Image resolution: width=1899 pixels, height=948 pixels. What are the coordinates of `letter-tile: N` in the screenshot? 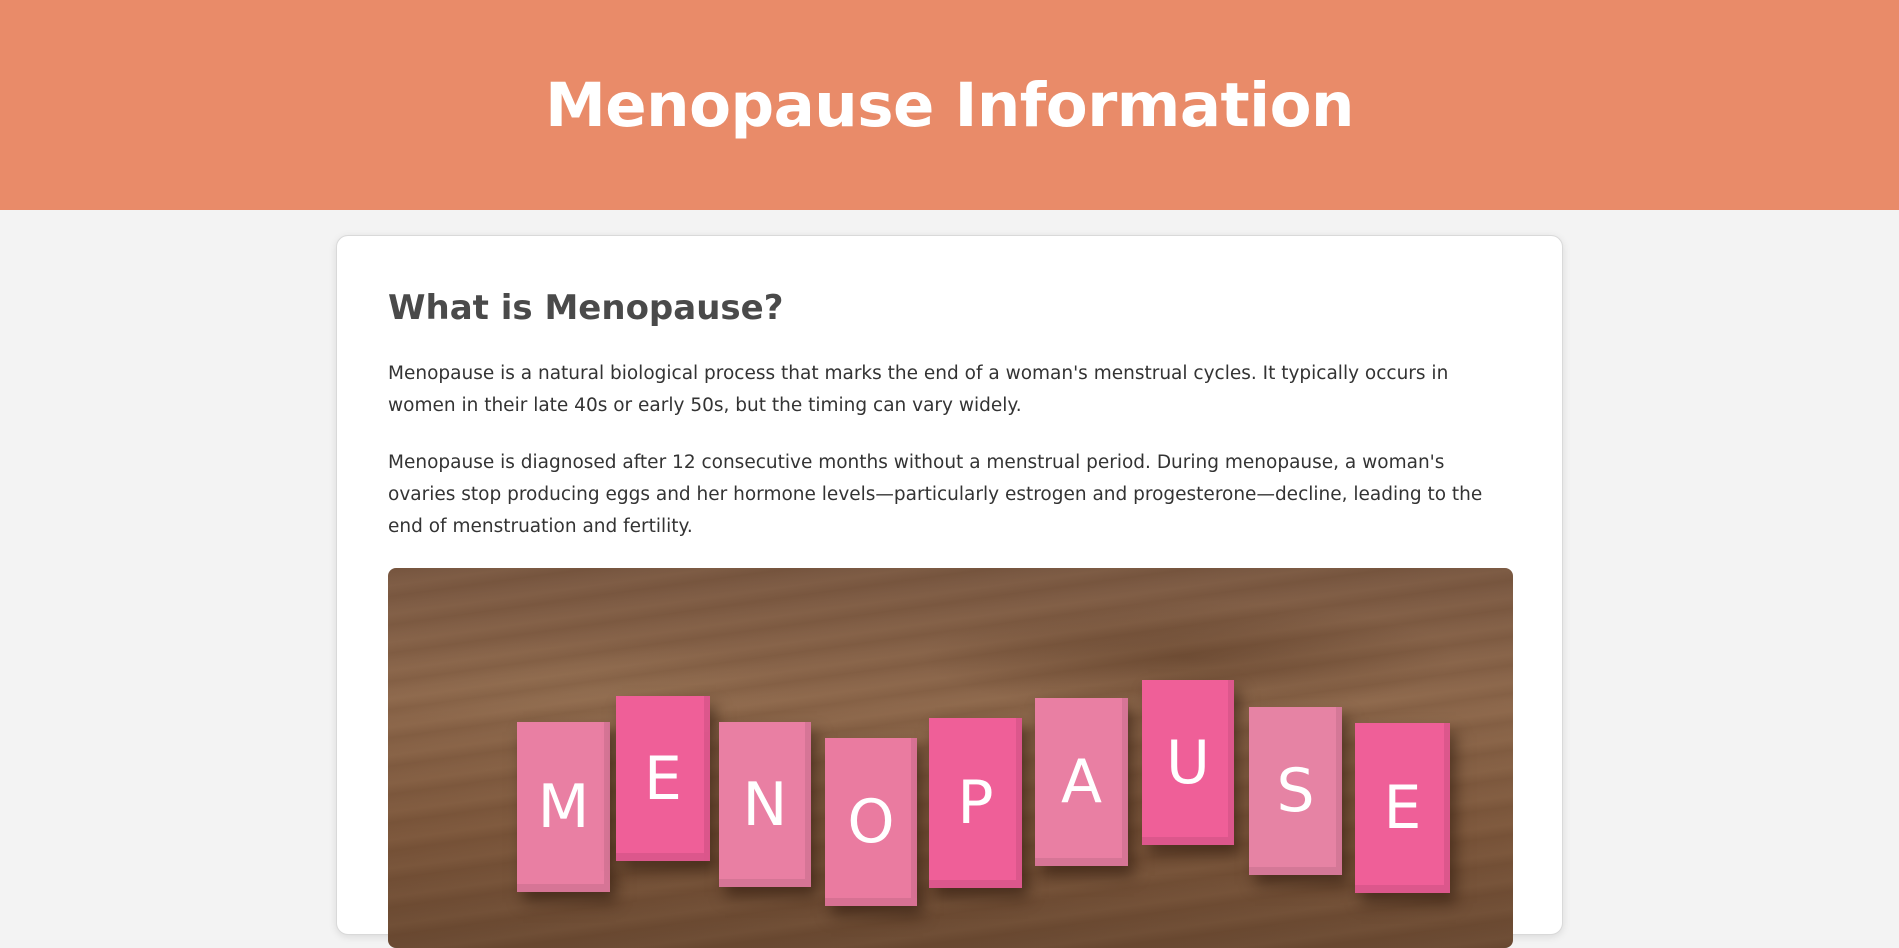 It's located at (765, 804).